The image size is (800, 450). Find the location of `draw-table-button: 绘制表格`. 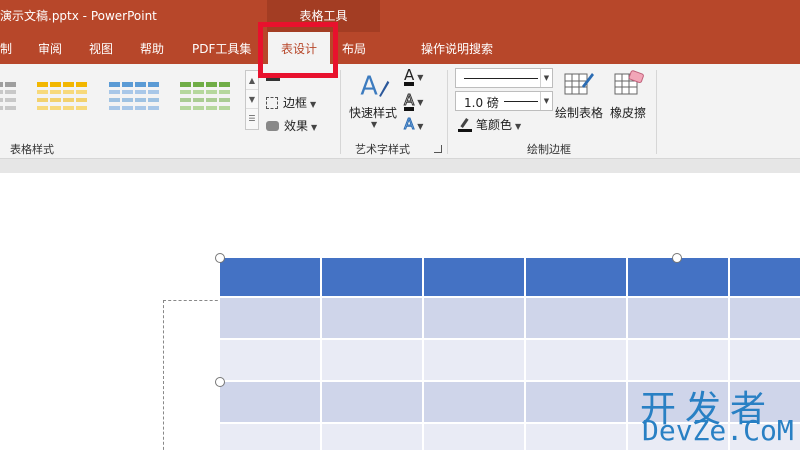

draw-table-button: 绘制表格 is located at coordinates (580, 94).